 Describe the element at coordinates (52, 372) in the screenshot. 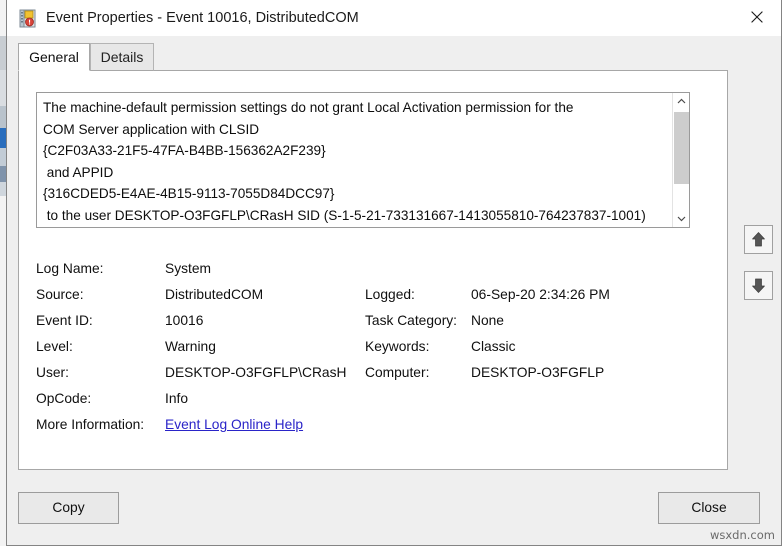

I see `label-user: User:` at that location.